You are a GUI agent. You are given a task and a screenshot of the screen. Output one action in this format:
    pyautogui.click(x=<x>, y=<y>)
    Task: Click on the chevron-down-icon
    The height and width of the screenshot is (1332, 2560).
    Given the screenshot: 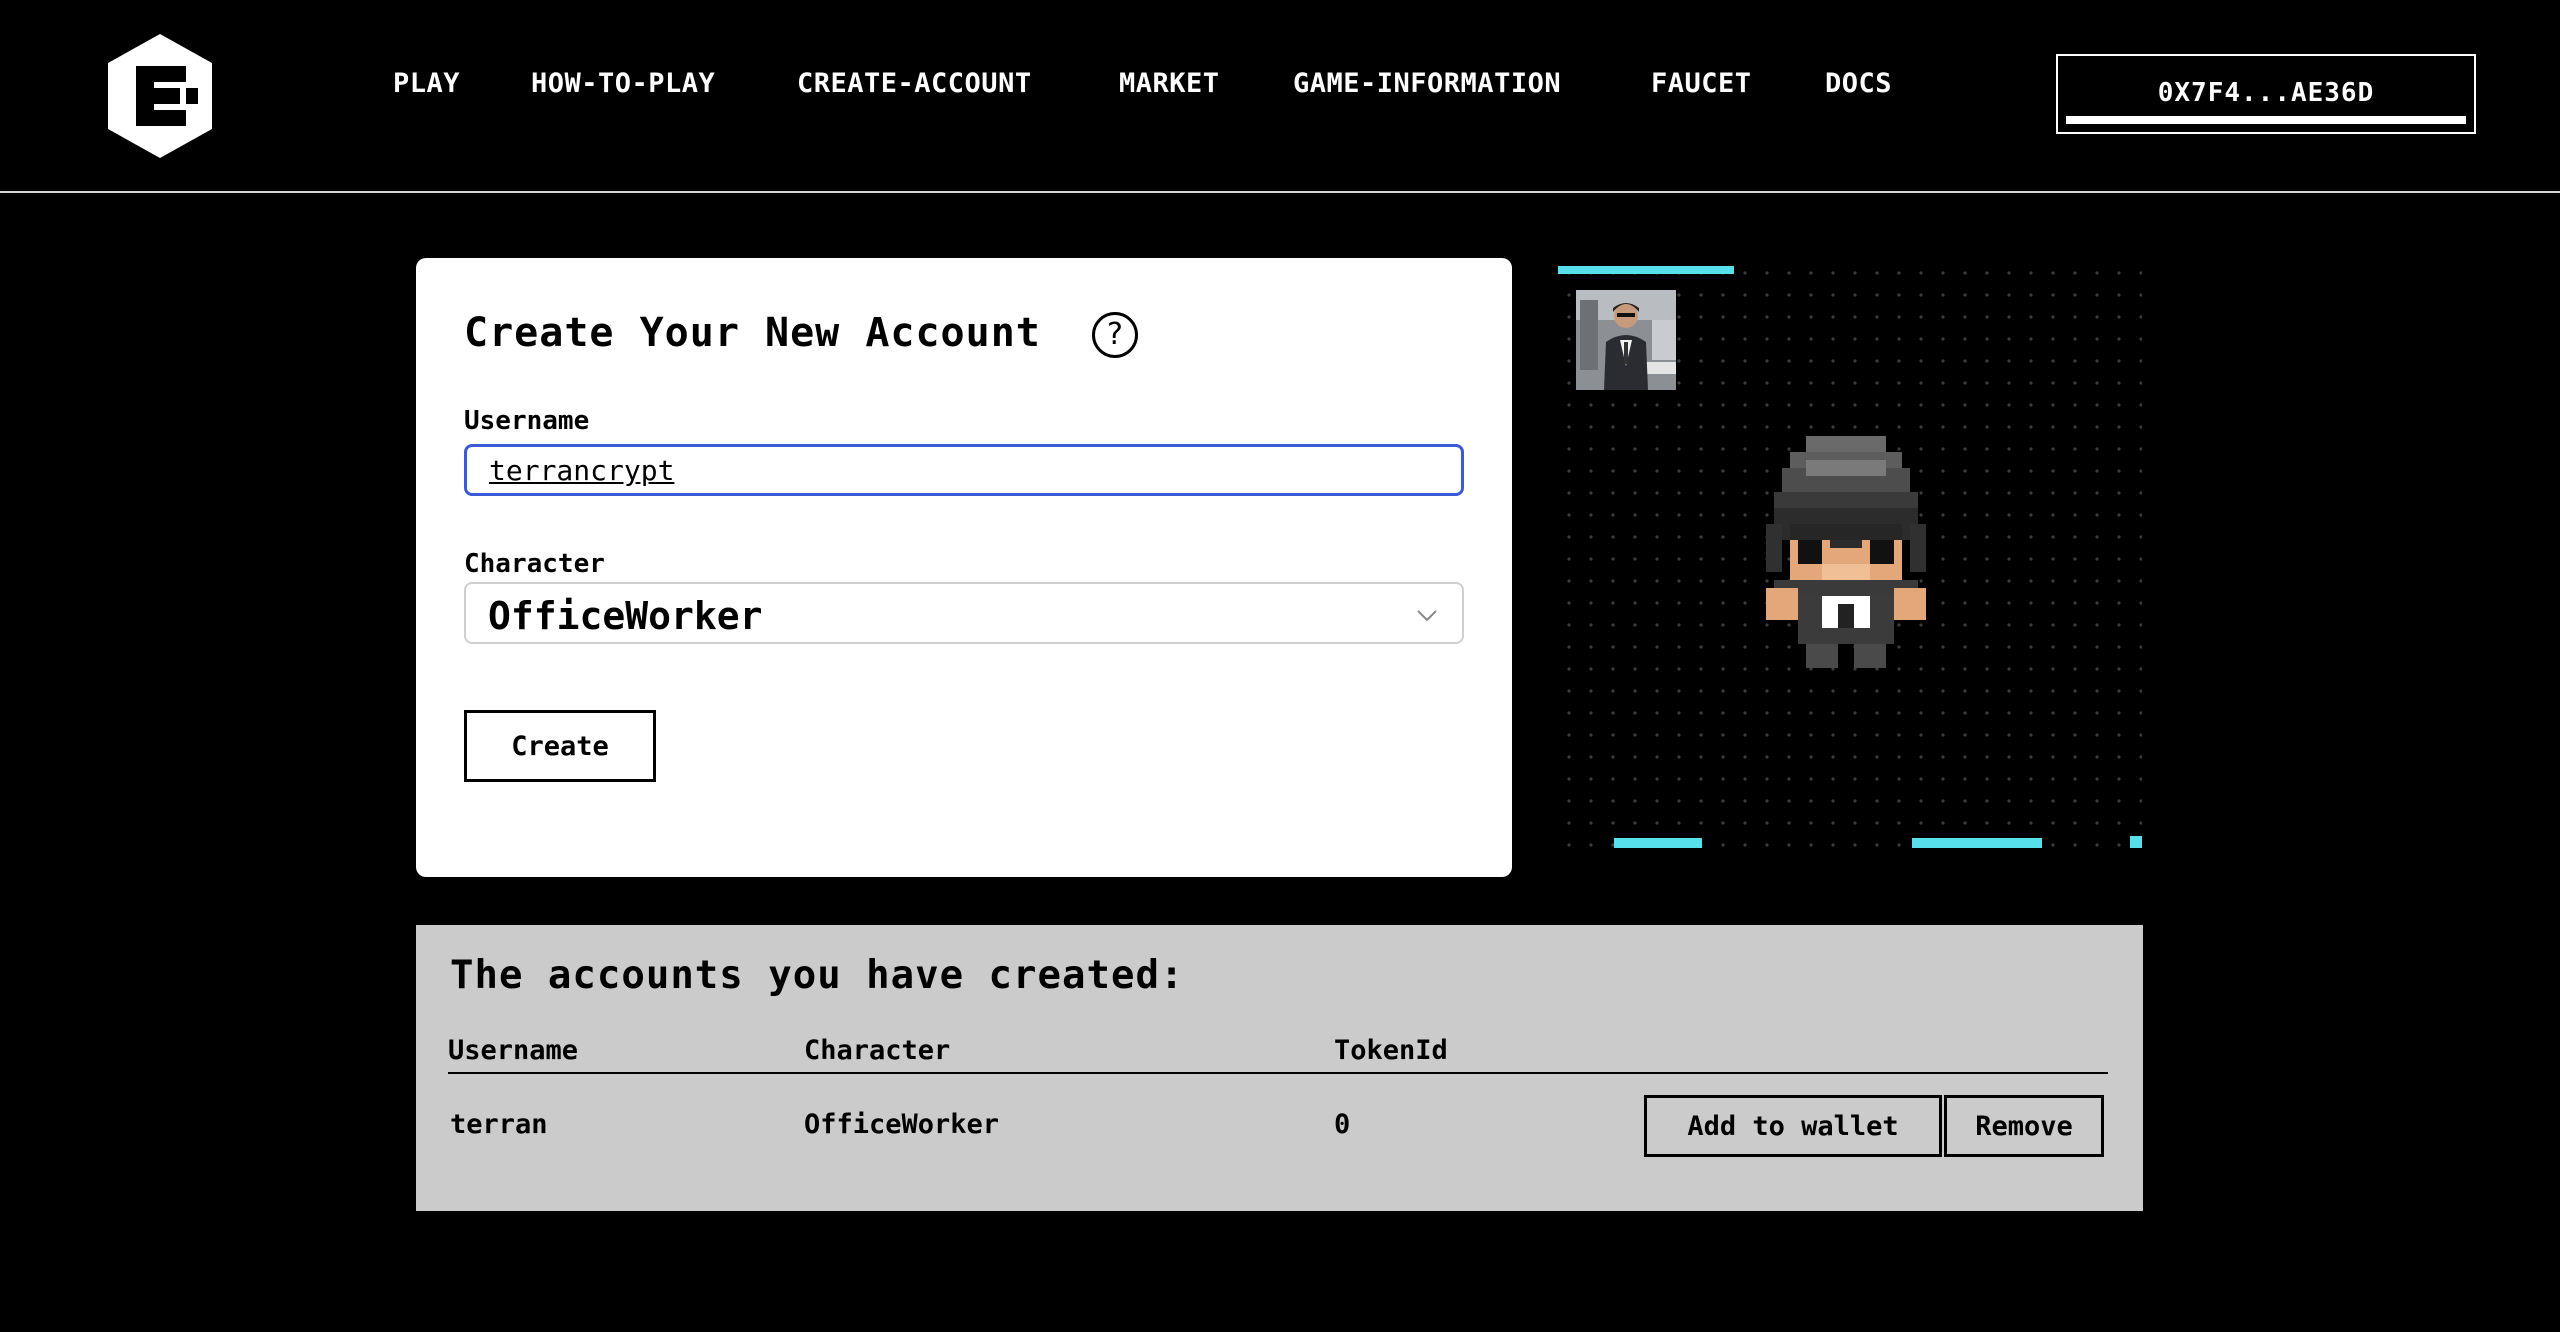 What is the action you would take?
    pyautogui.click(x=1427, y=616)
    